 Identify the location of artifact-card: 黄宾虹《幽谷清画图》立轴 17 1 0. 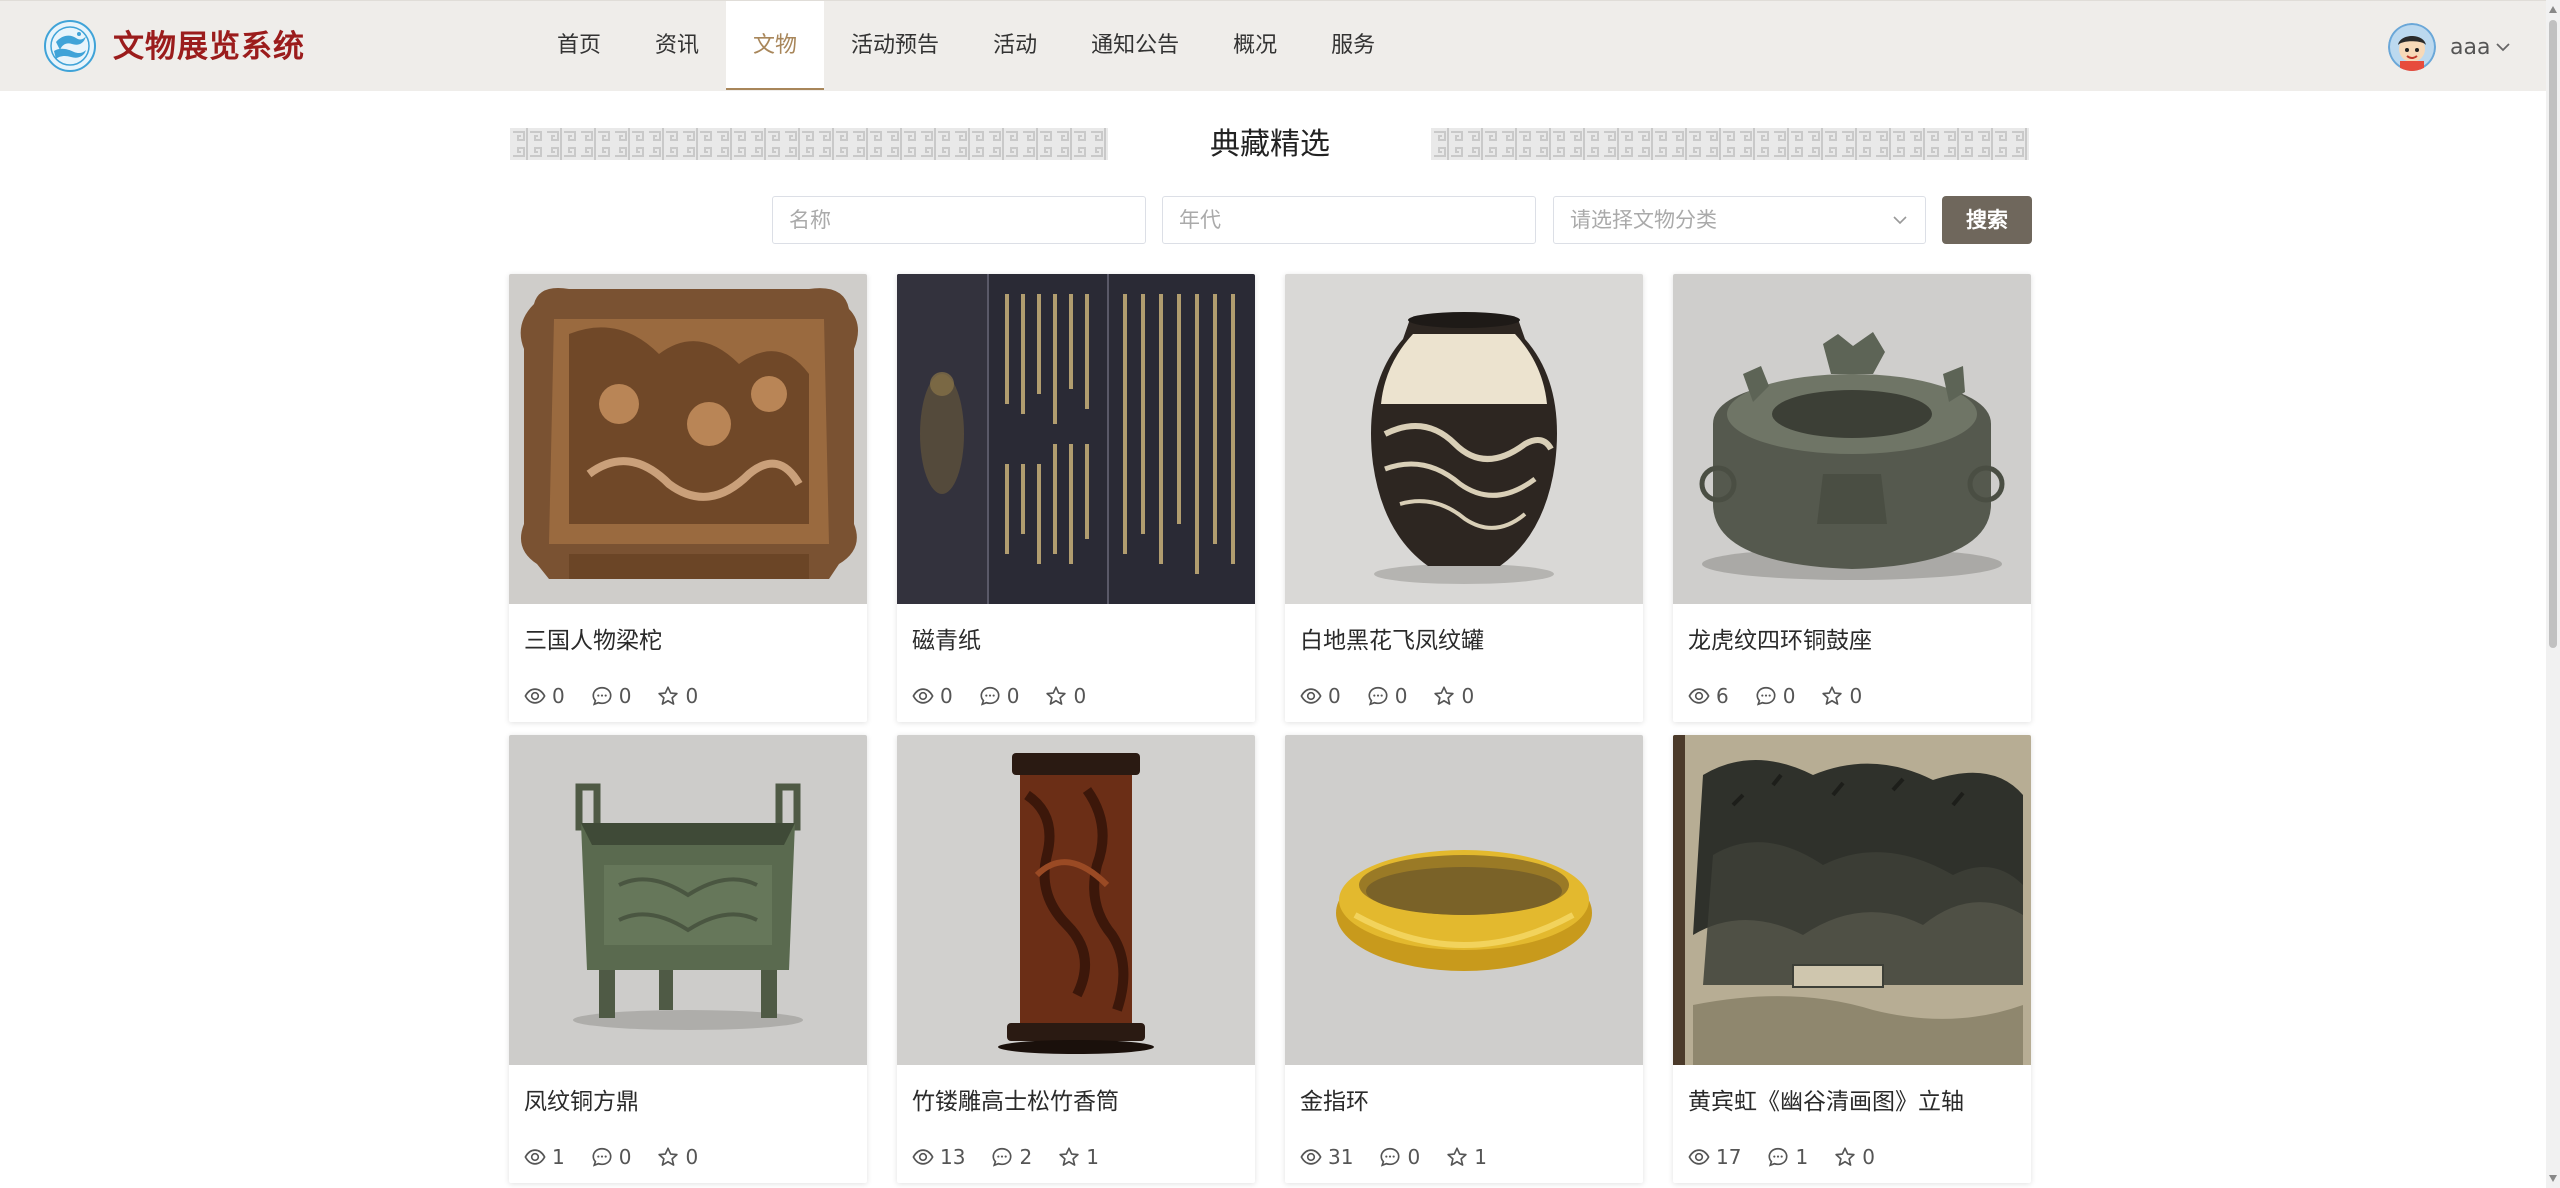
(1852, 959).